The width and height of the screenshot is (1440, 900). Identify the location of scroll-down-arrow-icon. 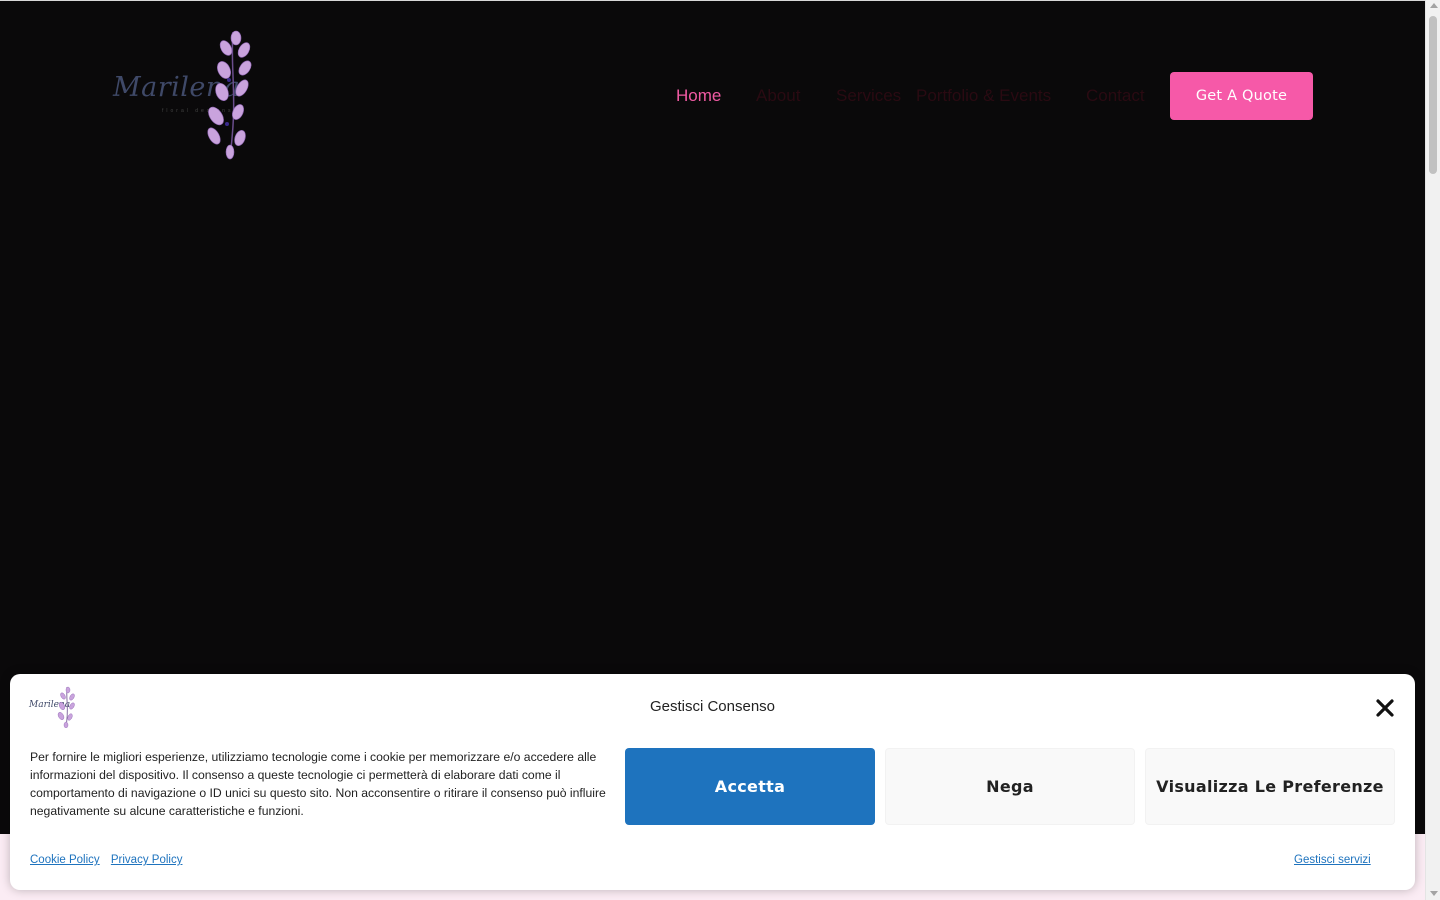
(1434, 893).